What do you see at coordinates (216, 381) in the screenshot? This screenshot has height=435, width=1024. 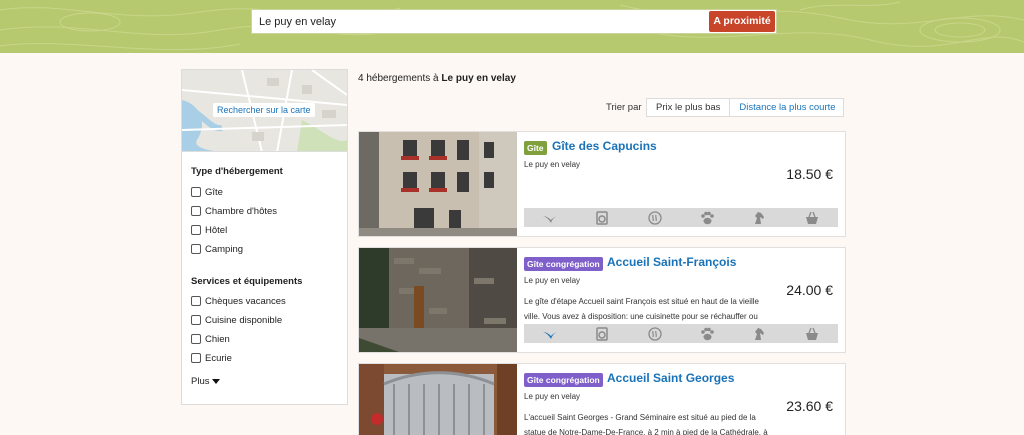 I see `caret-down-icon` at bounding box center [216, 381].